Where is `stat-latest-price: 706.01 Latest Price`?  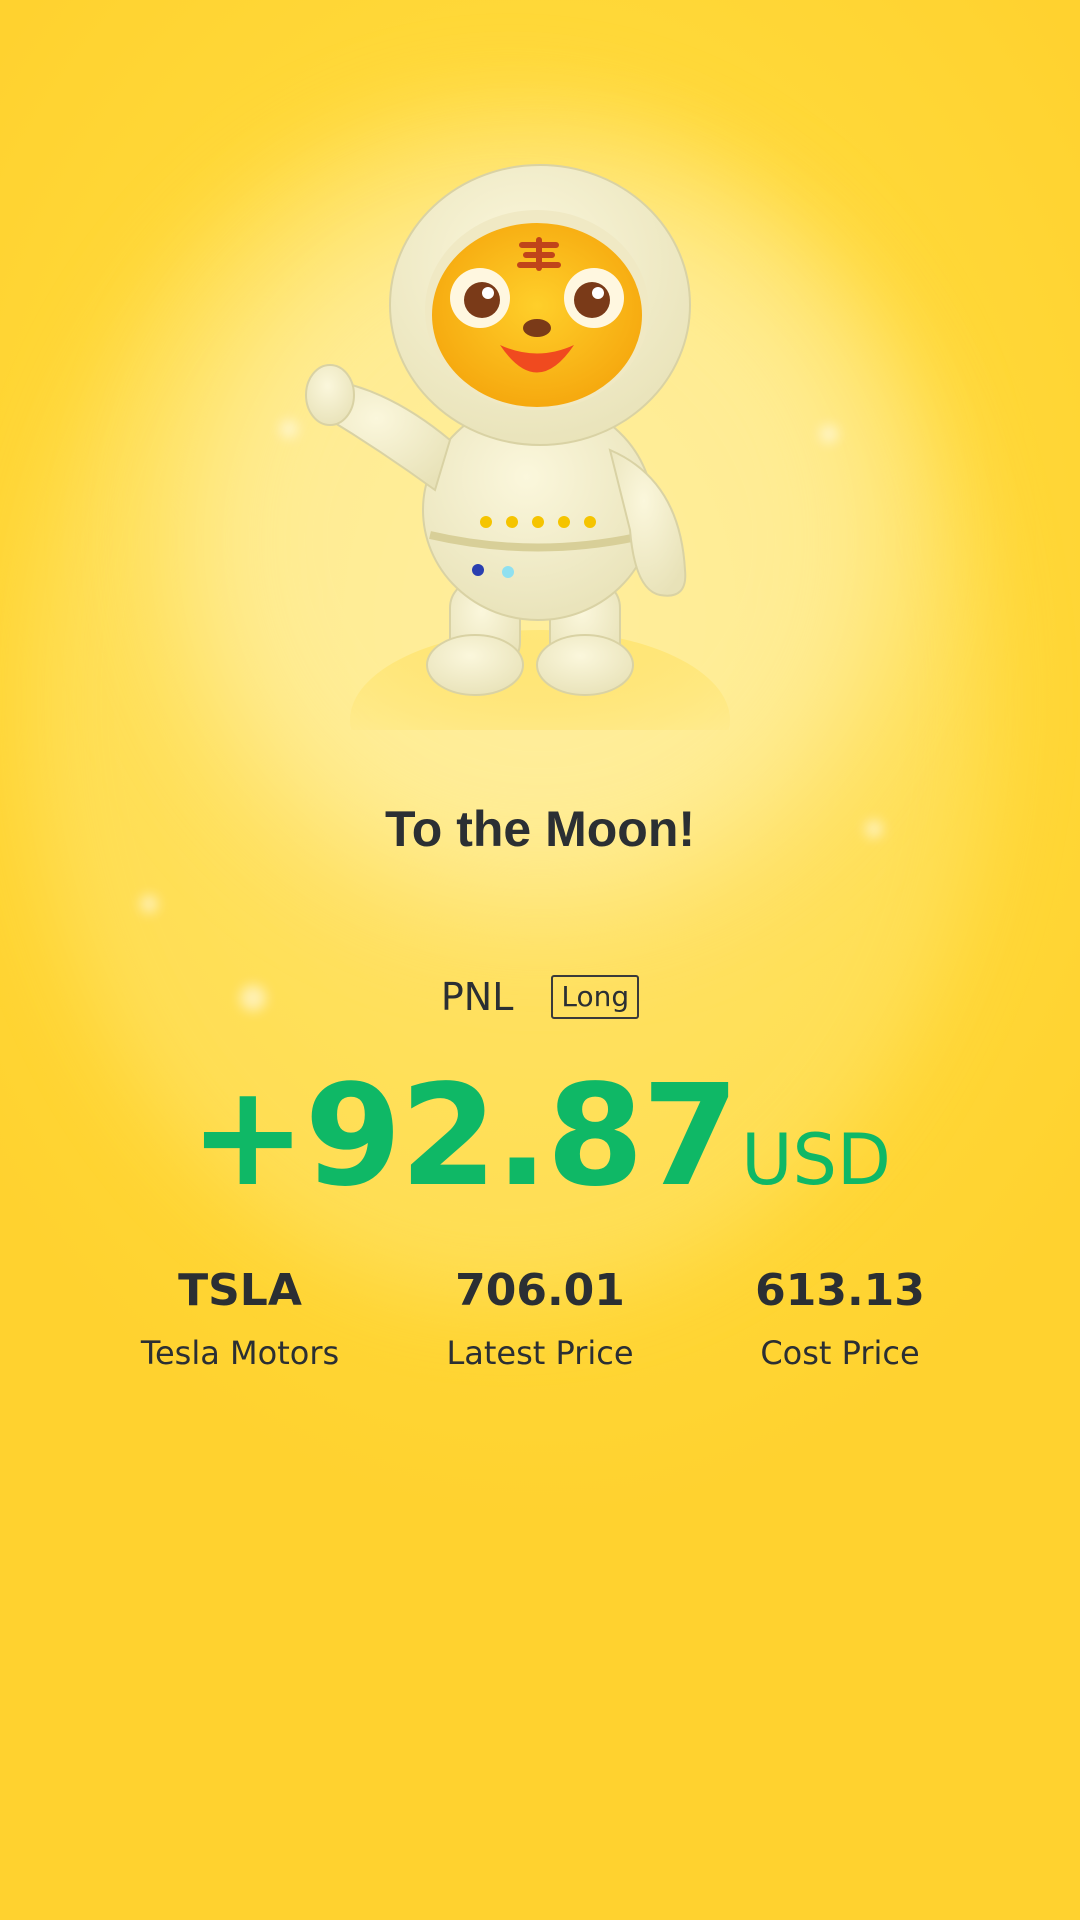
stat-latest-price: 706.01 Latest Price is located at coordinates (540, 1318).